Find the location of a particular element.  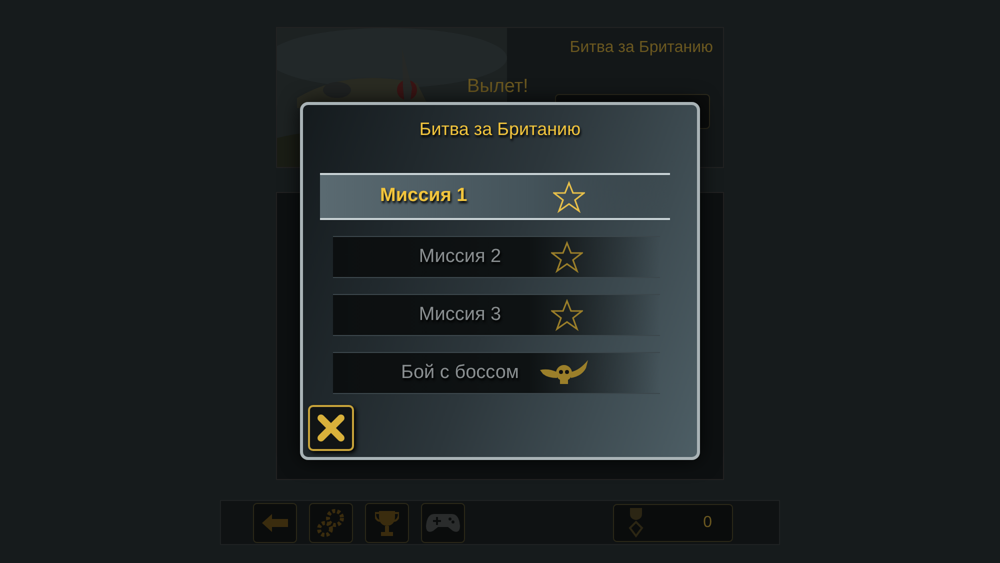

mission-item: Миссия 3 is located at coordinates (496, 315).